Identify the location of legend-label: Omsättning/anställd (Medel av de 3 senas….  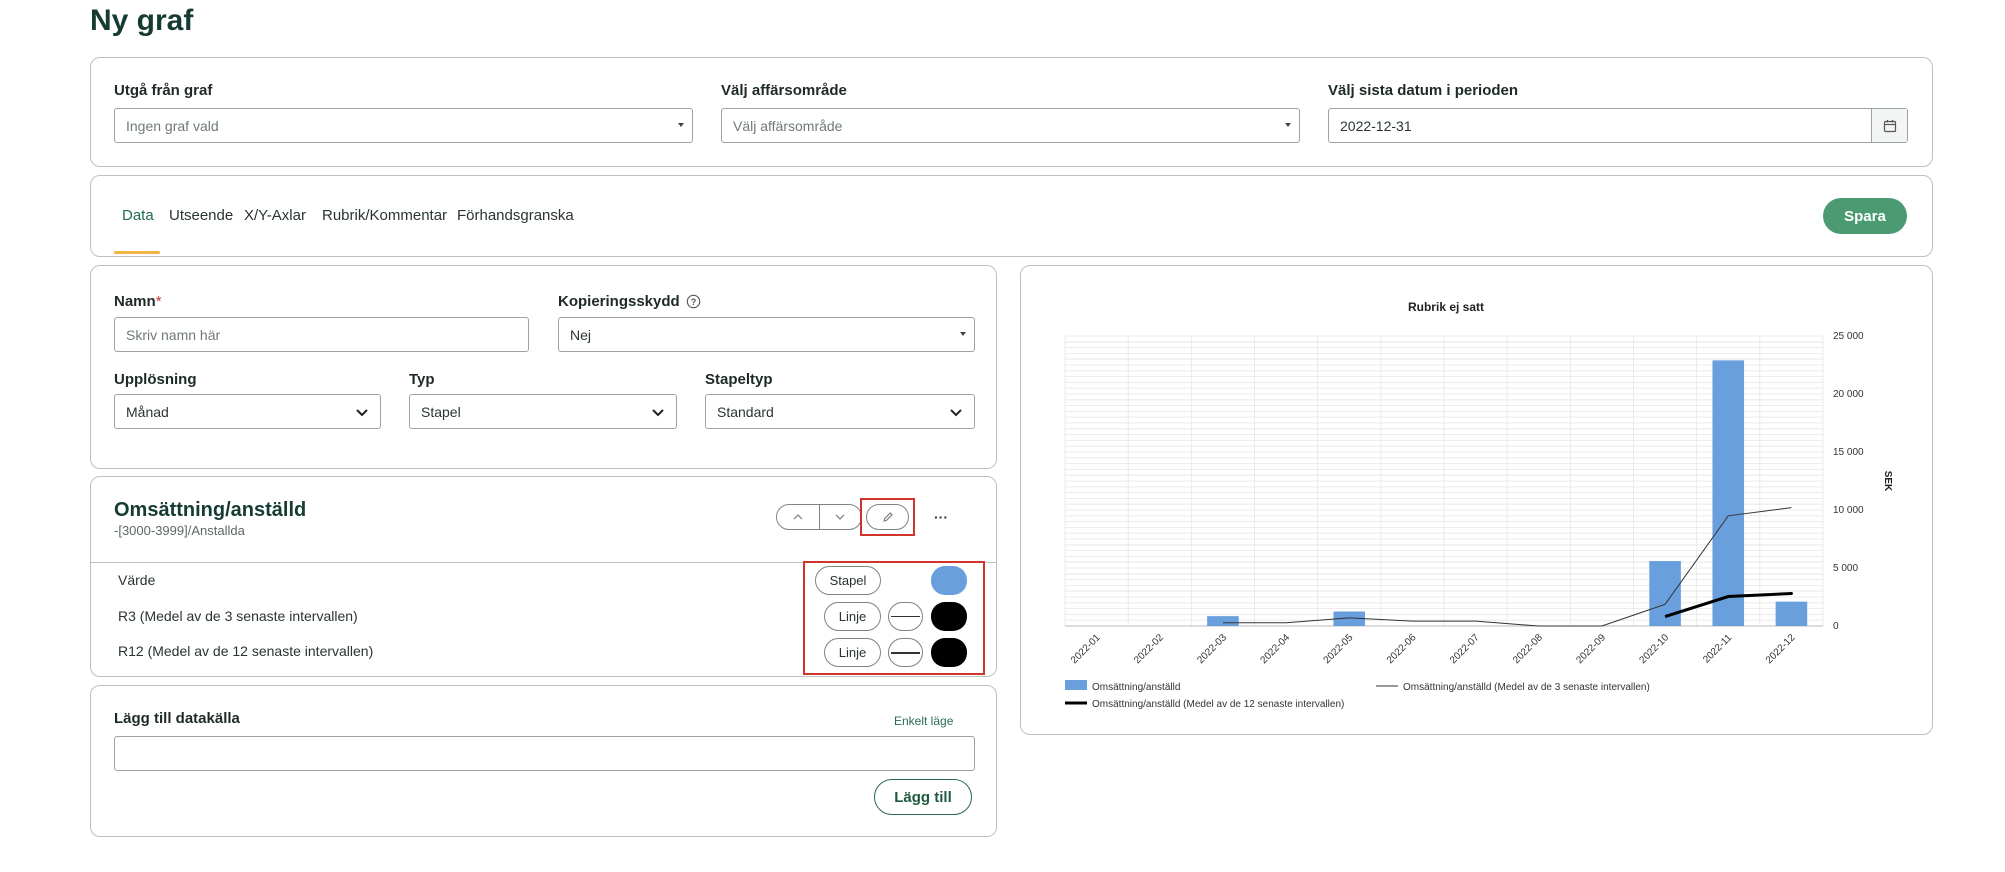
(1526, 687).